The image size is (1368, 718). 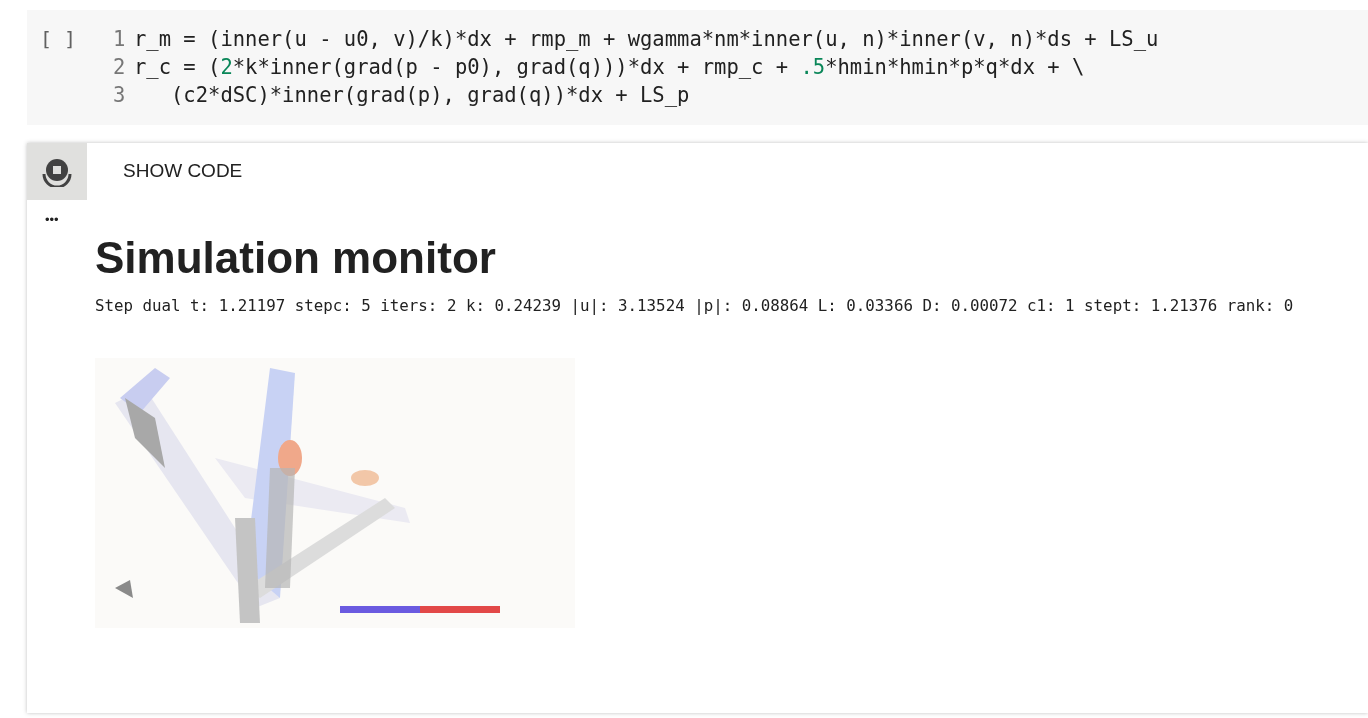 I want to click on stop-button, so click(x=57, y=171).